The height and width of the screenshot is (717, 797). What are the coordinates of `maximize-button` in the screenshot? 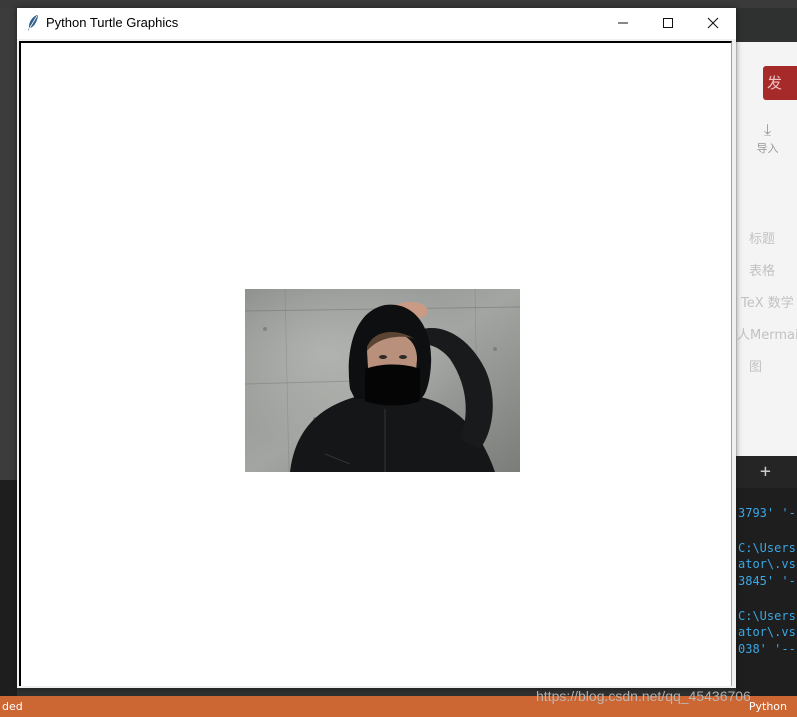 It's located at (668, 23).